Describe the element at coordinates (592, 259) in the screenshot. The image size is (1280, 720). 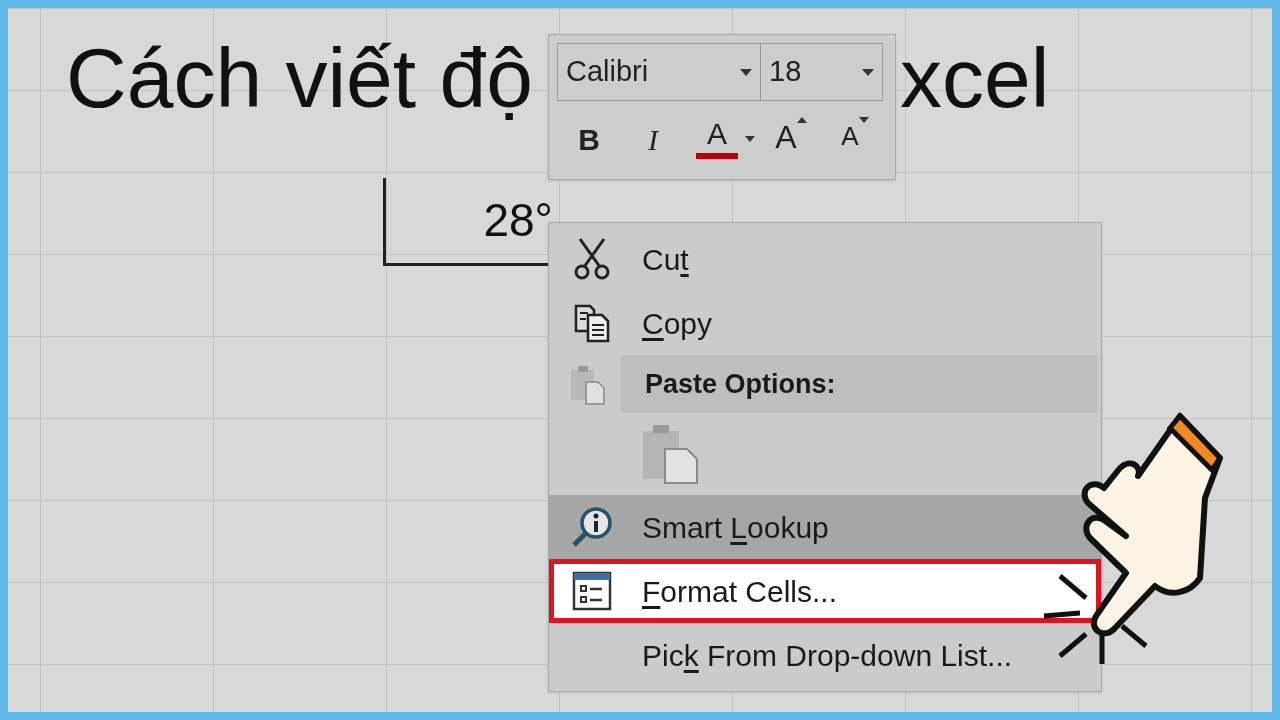
I see `scissors-icon` at that location.